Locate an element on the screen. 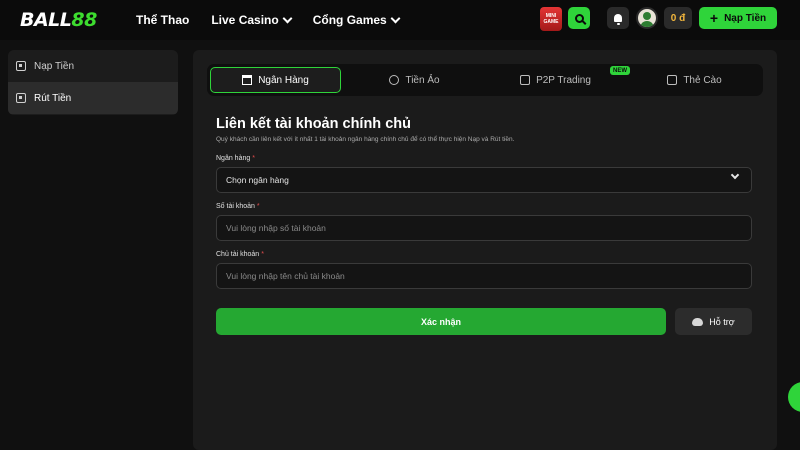  form-title: Liên kết tài khoản chính chủ is located at coordinates (313, 124).